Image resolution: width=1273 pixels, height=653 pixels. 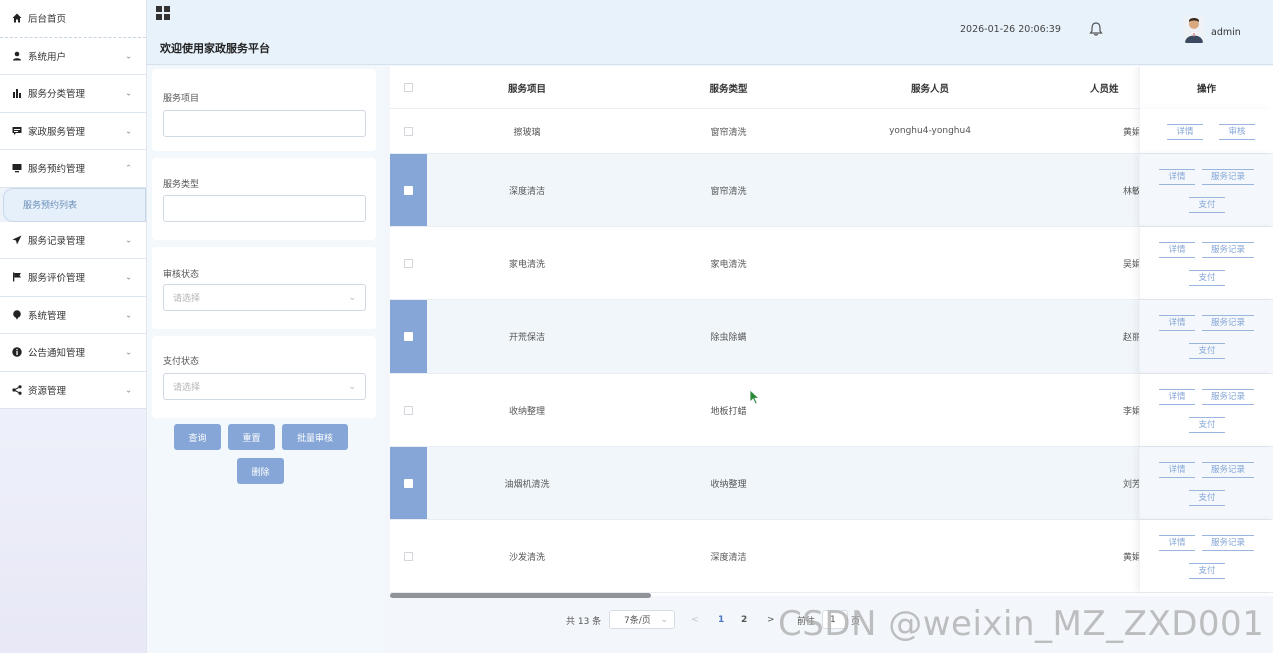 What do you see at coordinates (1237, 131) in the screenshot?
I see `audit-button: 审核` at bounding box center [1237, 131].